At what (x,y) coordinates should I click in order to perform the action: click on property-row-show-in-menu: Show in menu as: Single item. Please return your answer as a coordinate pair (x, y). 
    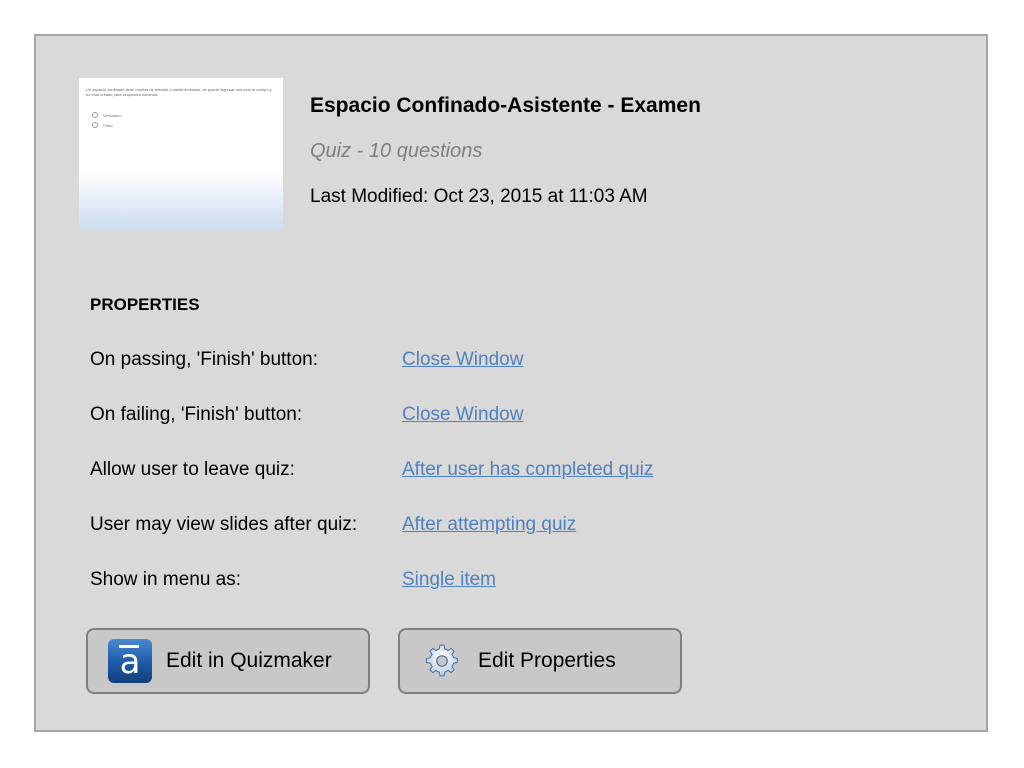
    Looking at the image, I should click on (490, 582).